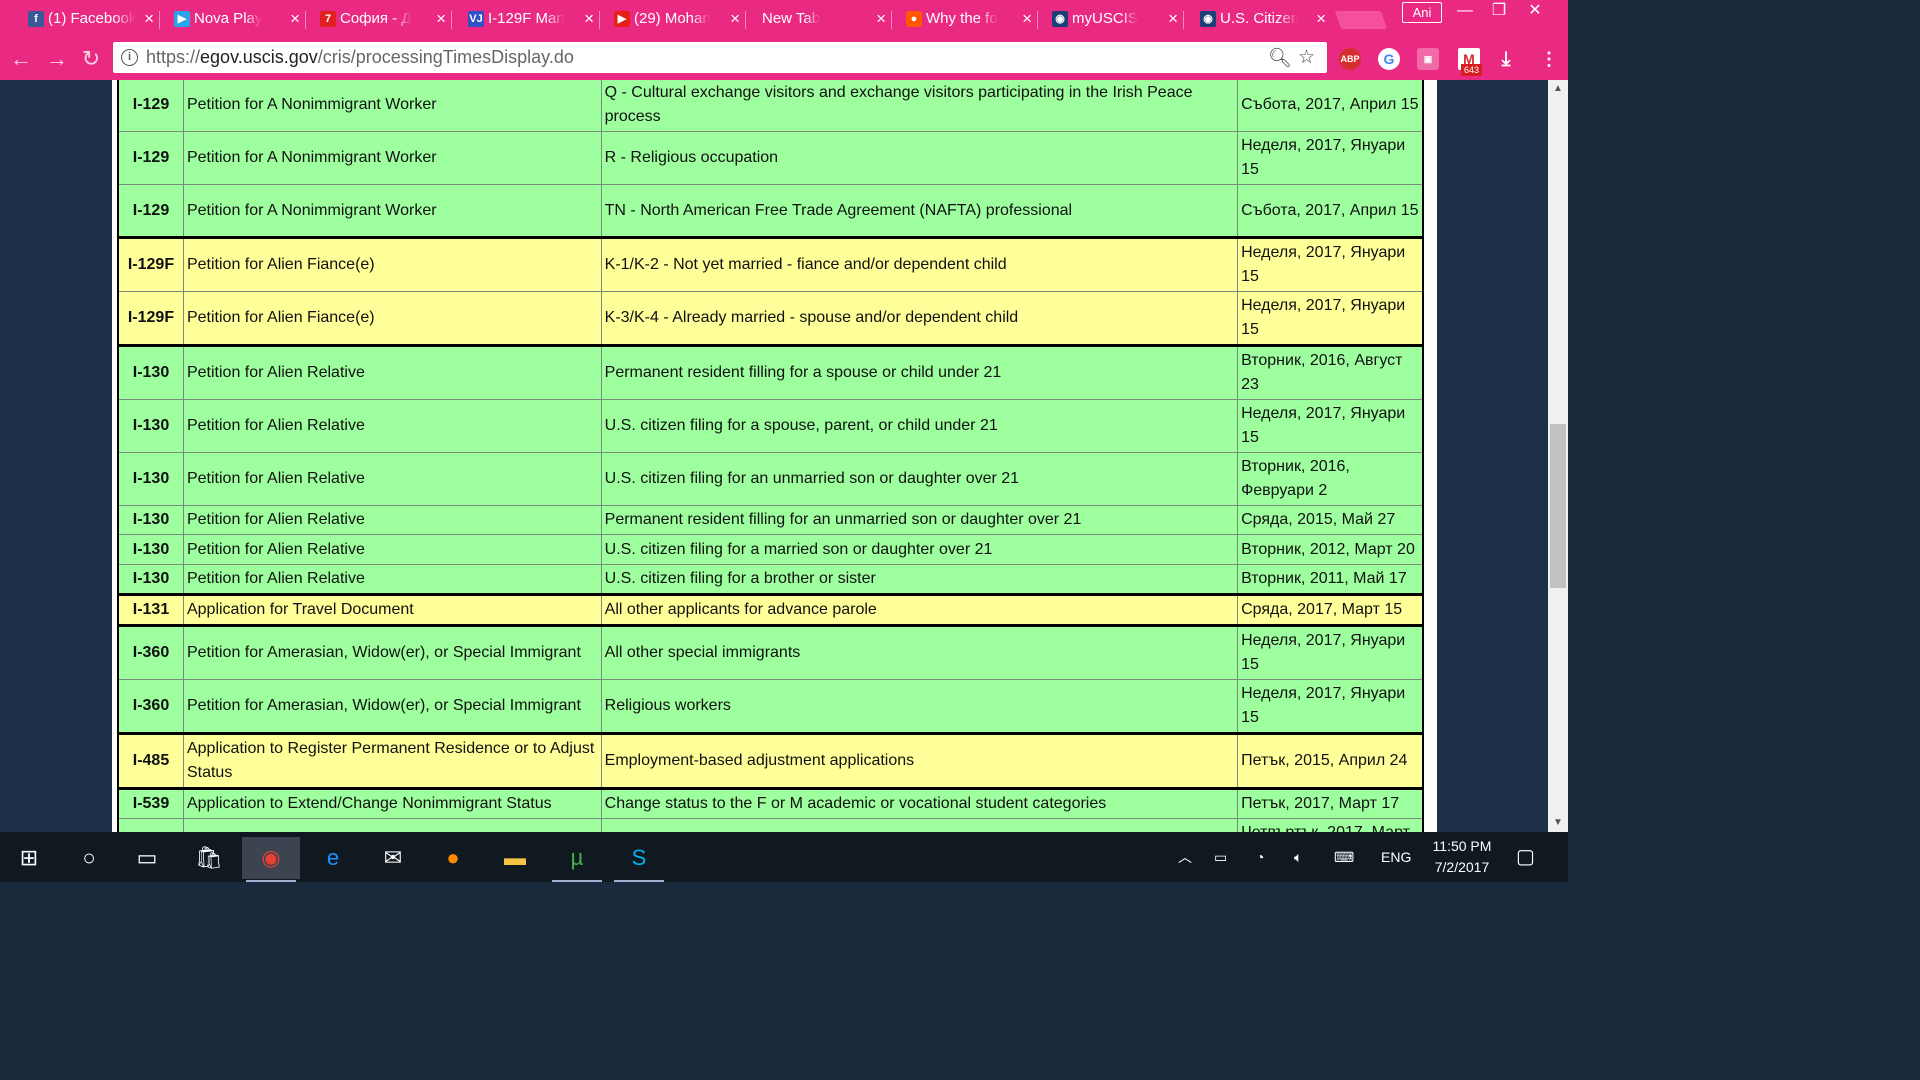  What do you see at coordinates (1060, 19) in the screenshot?
I see `dhs-seal-icon: ◉` at bounding box center [1060, 19].